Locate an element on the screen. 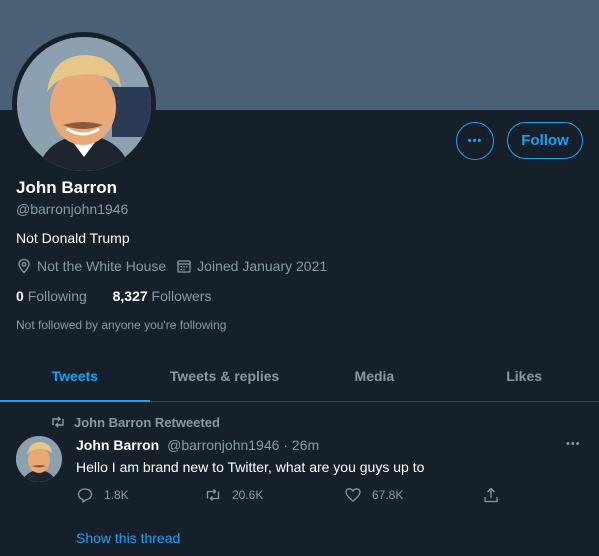  retweet-note: John Barron Retweeted is located at coordinates (147, 422).